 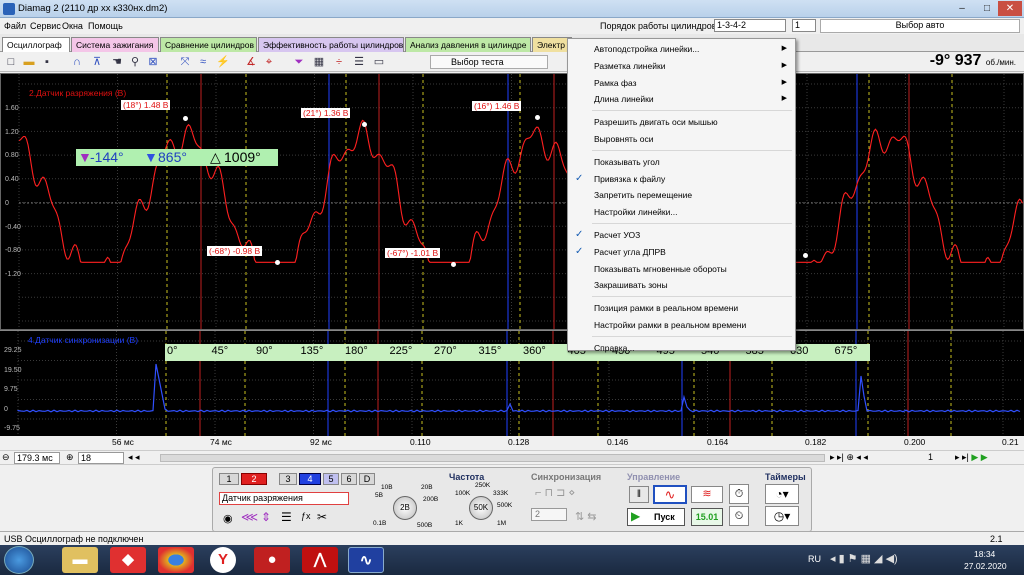 I want to click on menu-item: Разрешить двигать оси мышью, so click(x=681, y=122).